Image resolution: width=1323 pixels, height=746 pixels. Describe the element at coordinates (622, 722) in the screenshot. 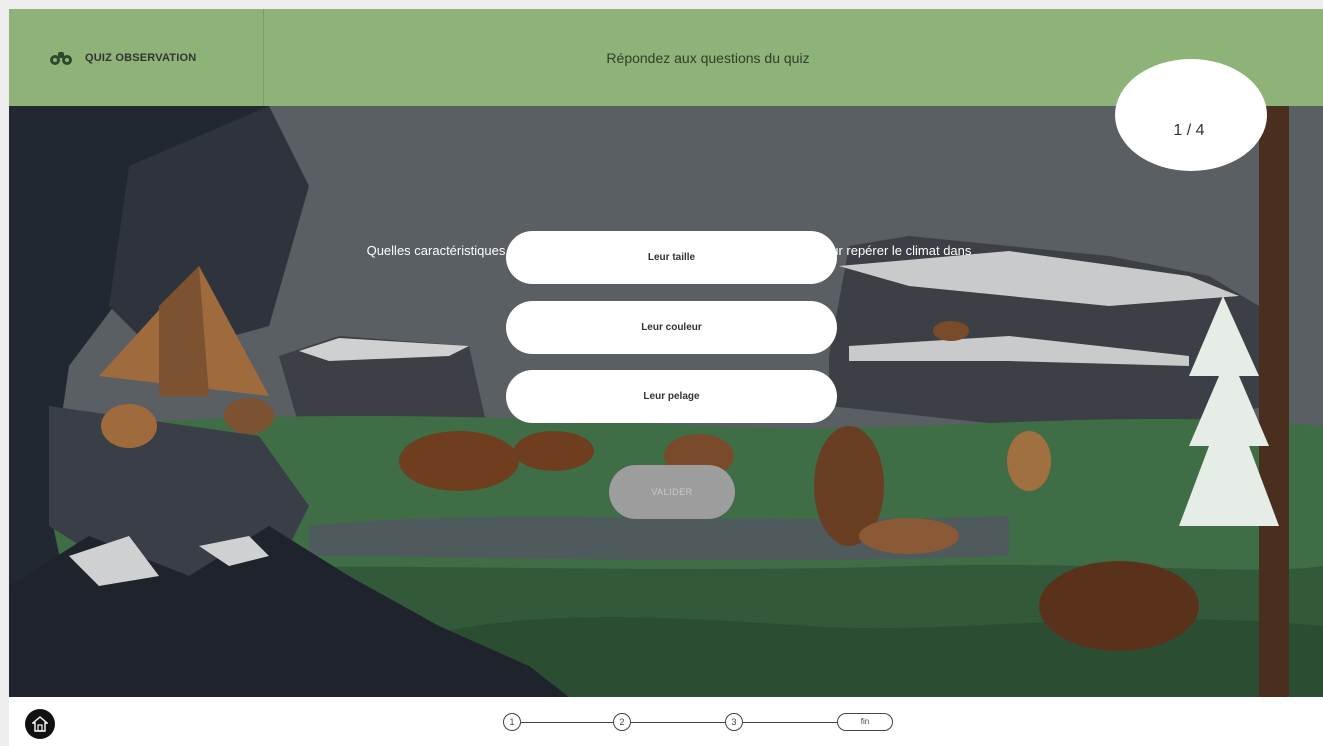

I see `step-2: 2` at that location.